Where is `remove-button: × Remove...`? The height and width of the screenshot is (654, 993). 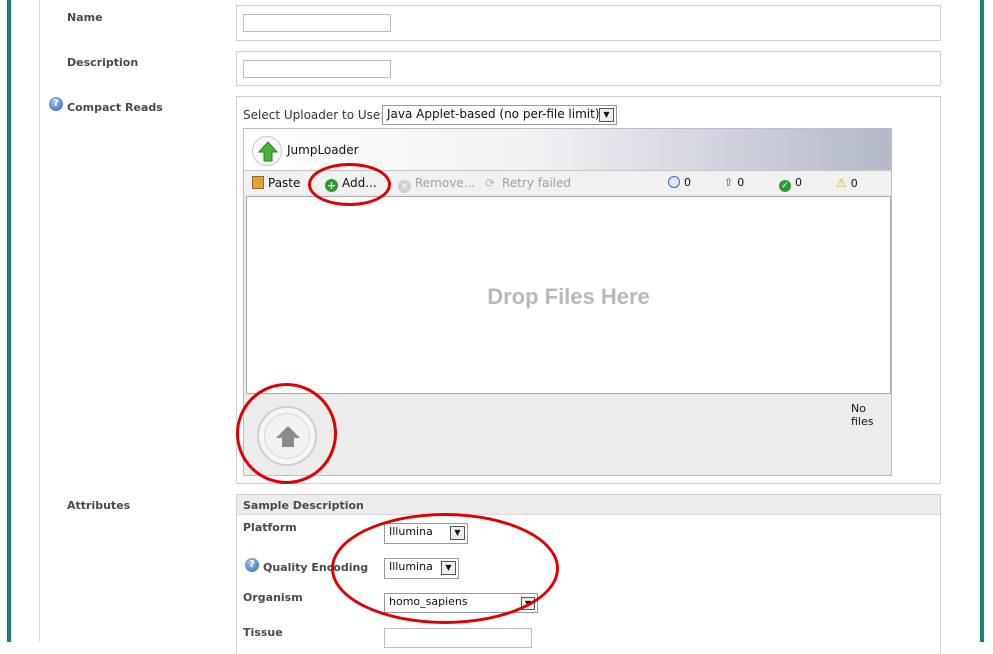 remove-button: × Remove... is located at coordinates (436, 184).